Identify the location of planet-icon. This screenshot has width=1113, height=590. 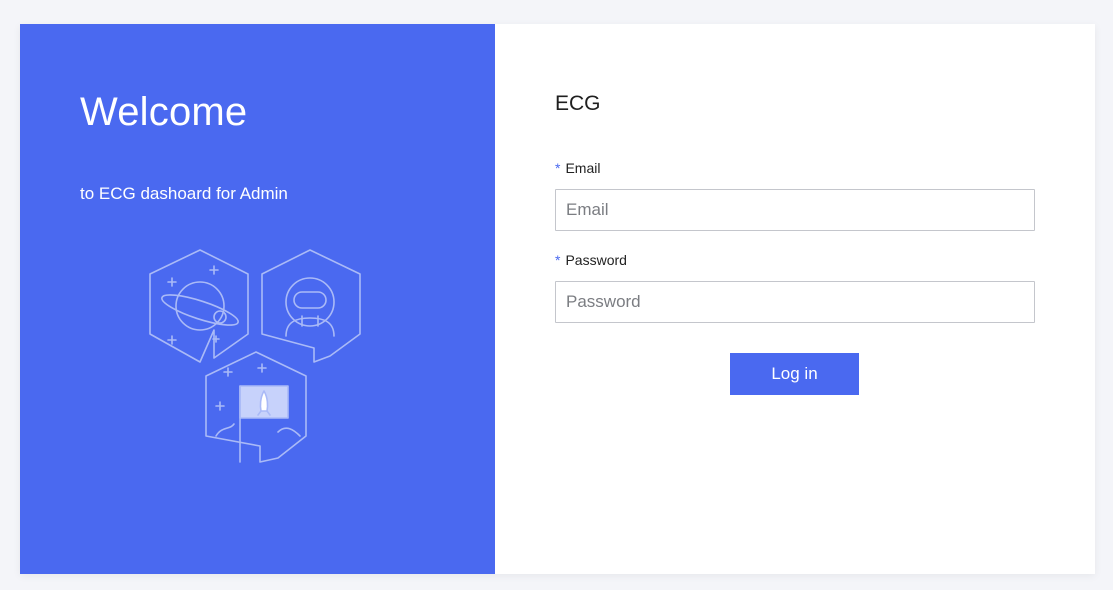
(199, 306).